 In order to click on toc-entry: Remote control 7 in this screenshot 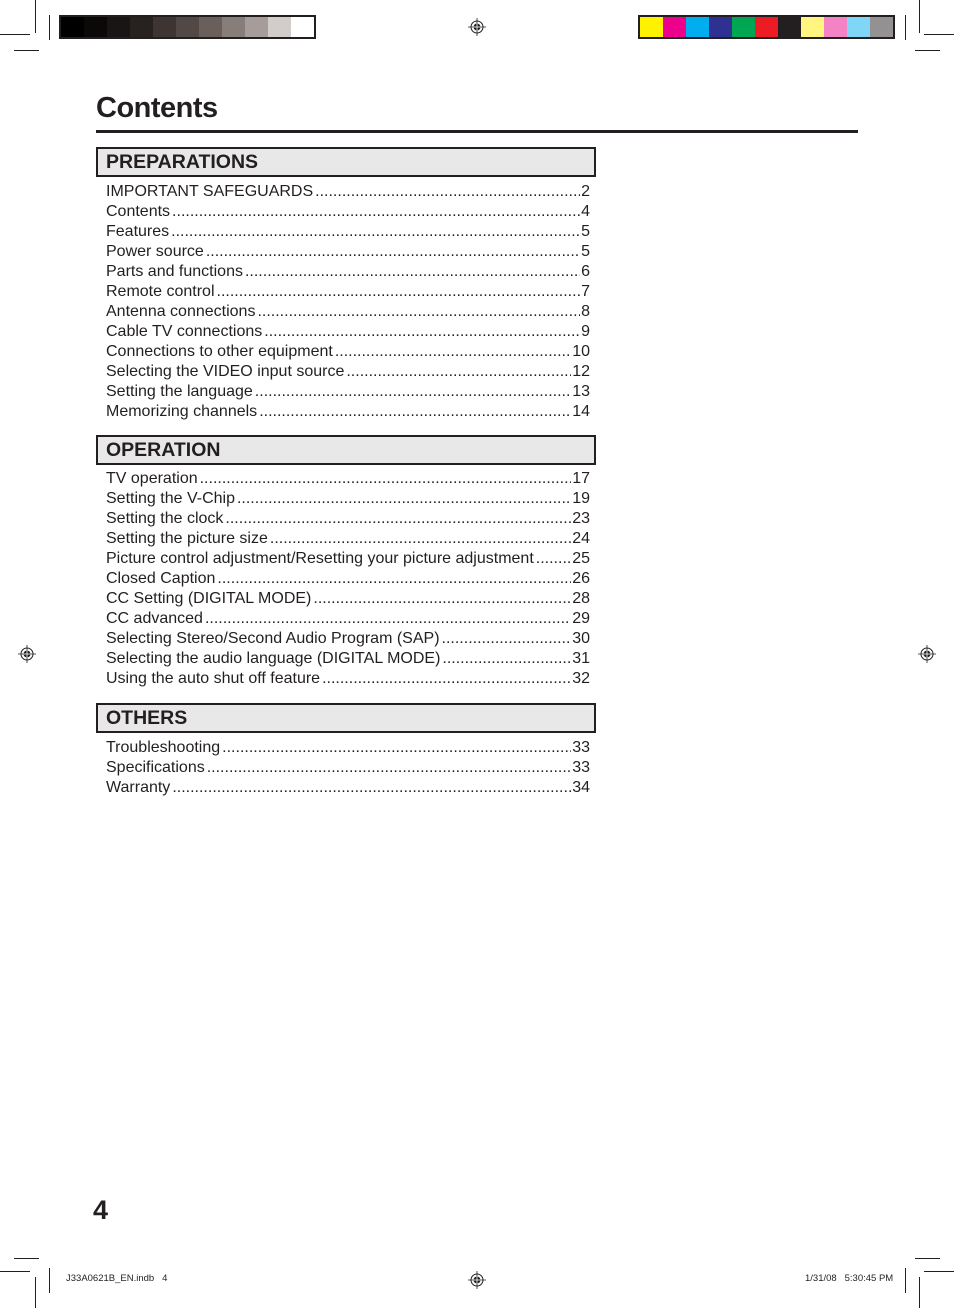, I will do `click(348, 292)`.